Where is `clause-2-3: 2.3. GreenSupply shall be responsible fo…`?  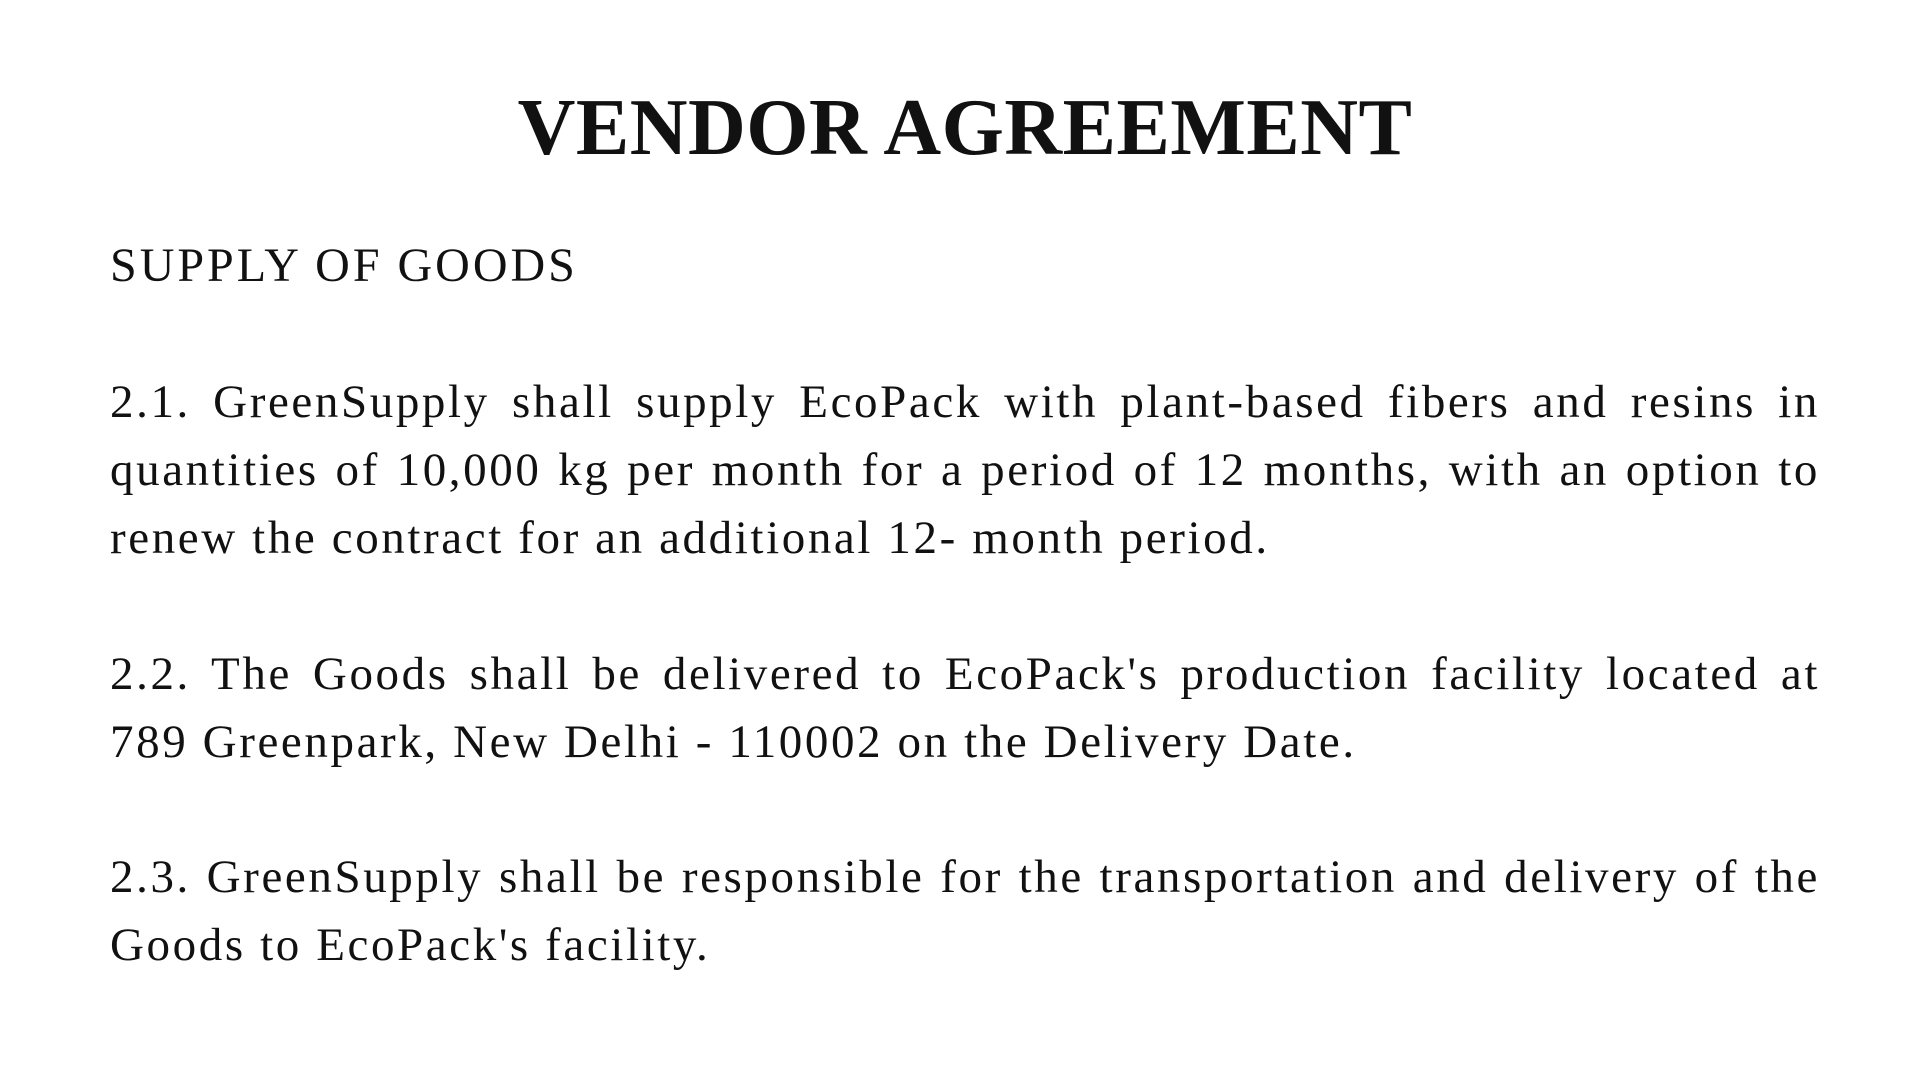
clause-2-3: 2.3. GreenSupply shall be responsible fo… is located at coordinates (965, 911).